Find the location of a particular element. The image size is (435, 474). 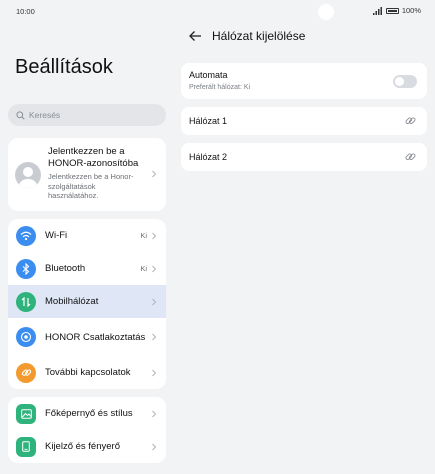

sidebar-item-more-connections: További kapcsolatok is located at coordinates (87, 372).